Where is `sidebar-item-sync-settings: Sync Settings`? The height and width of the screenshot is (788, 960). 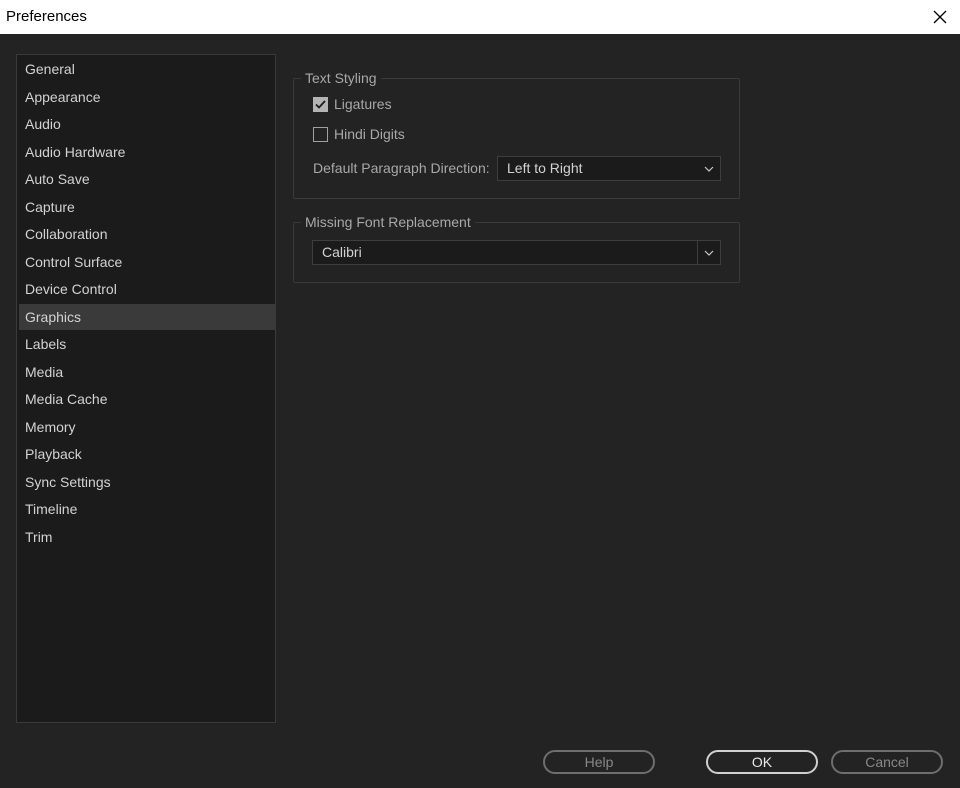
sidebar-item-sync-settings: Sync Settings is located at coordinates (147, 482).